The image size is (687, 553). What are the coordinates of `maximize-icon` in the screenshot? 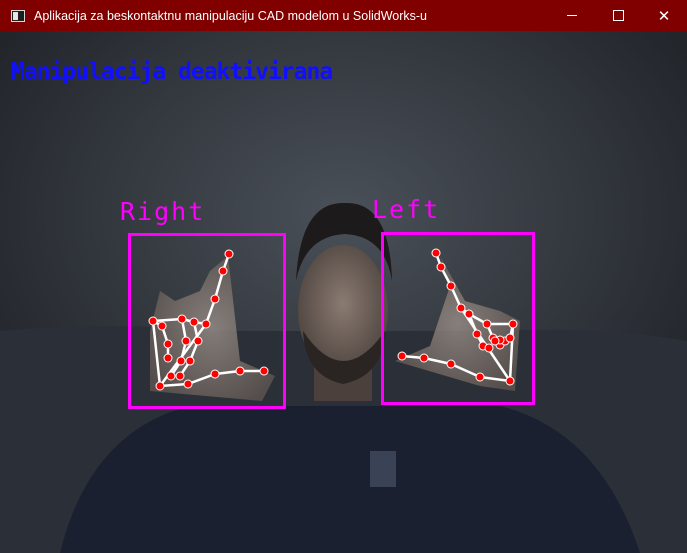 It's located at (618, 15).